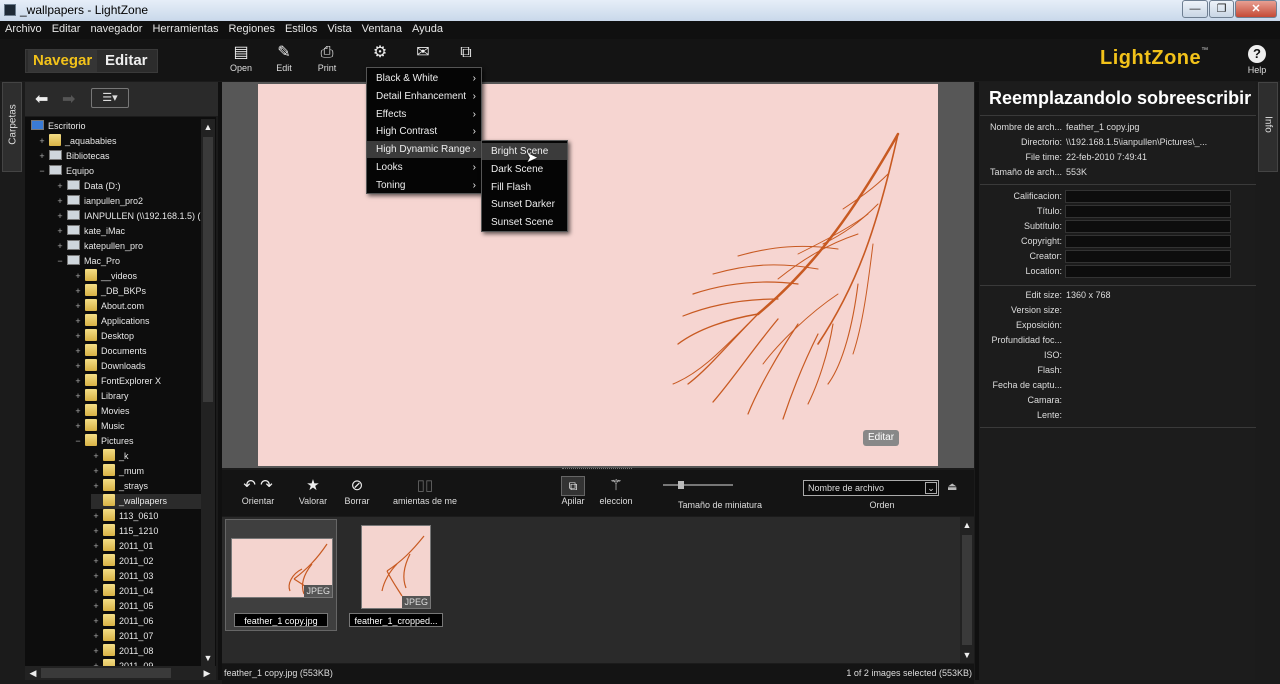 The image size is (1280, 684). Describe the element at coordinates (424, 131) in the screenshot. I see `style-menu-item: High Contrast ›` at that location.